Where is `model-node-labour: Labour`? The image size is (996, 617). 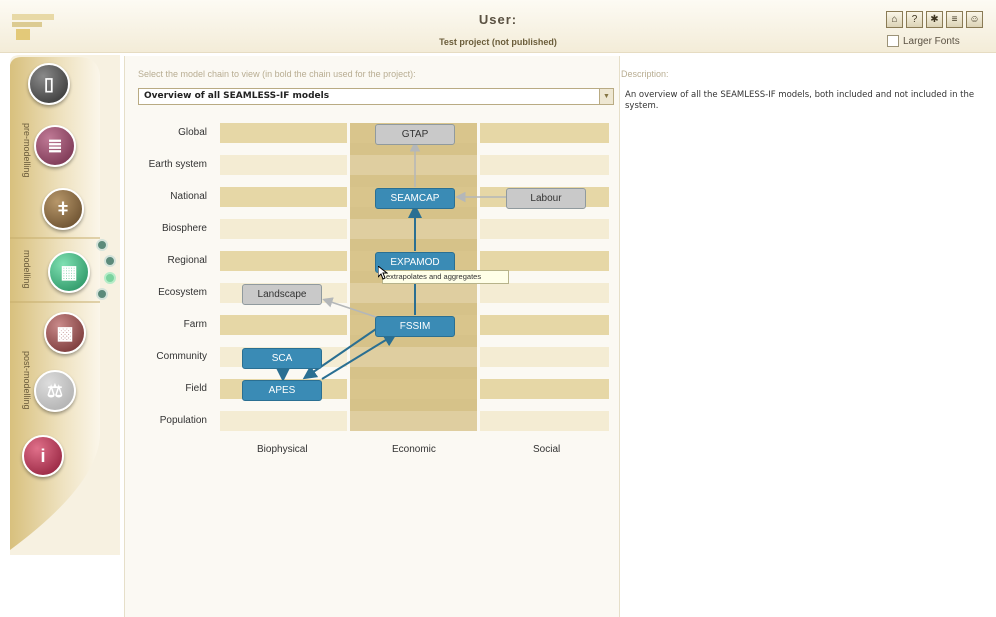 model-node-labour: Labour is located at coordinates (546, 198).